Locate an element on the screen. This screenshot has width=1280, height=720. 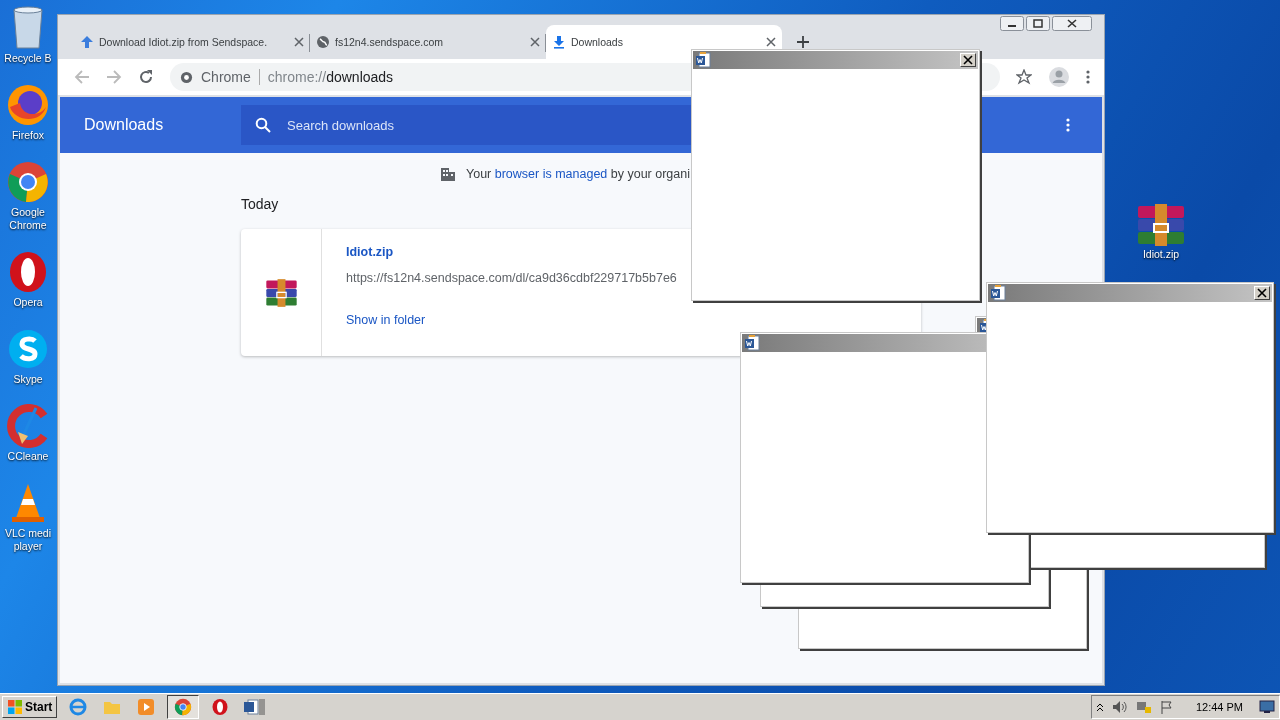
clock: 12:44 PM is located at coordinates (1219, 707).